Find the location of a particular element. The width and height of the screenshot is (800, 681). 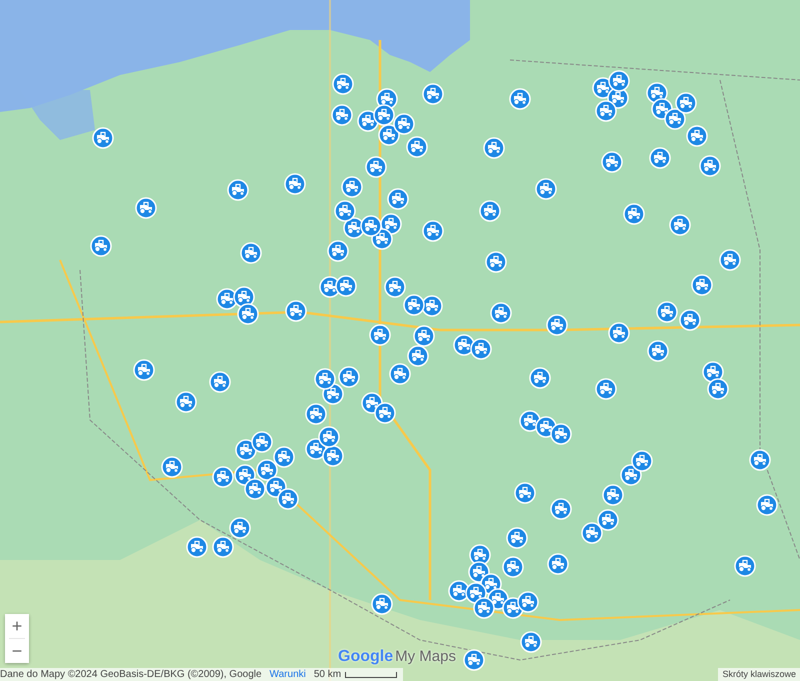

terms-link: Warunki is located at coordinates (288, 674).